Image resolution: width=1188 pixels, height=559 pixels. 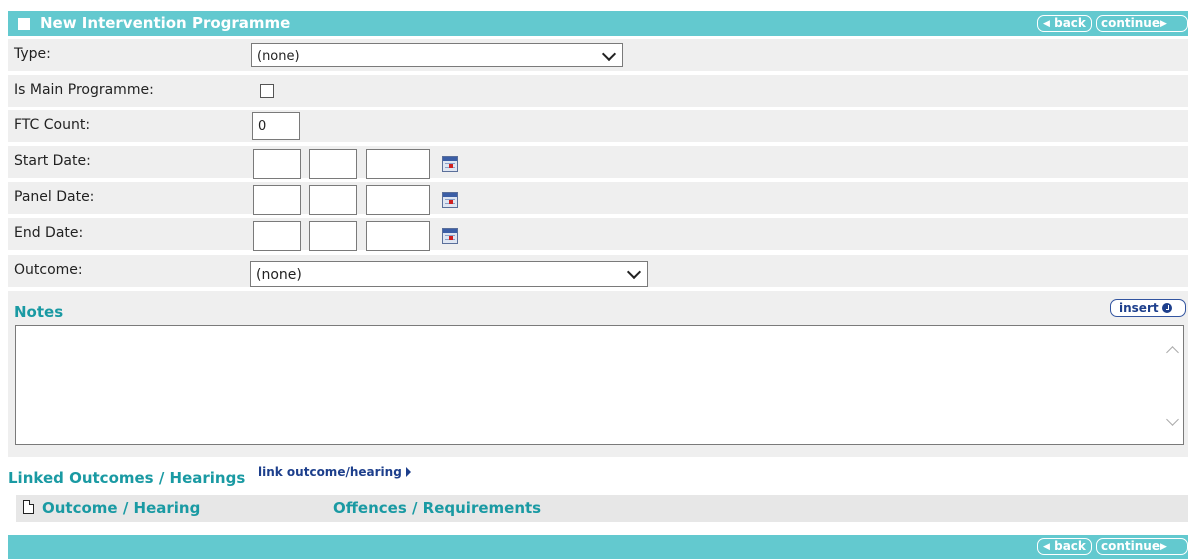 I want to click on type-select: (none), so click(x=437, y=55).